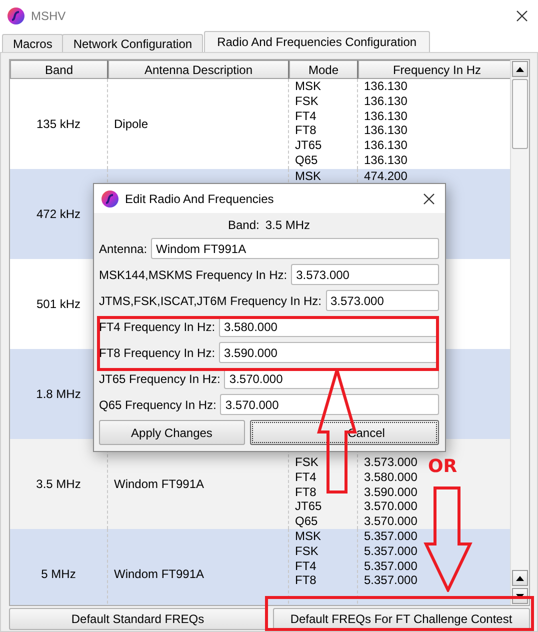 This screenshot has width=538, height=632. I want to click on field-label: FT4 Frequency In Hz:, so click(157, 327).